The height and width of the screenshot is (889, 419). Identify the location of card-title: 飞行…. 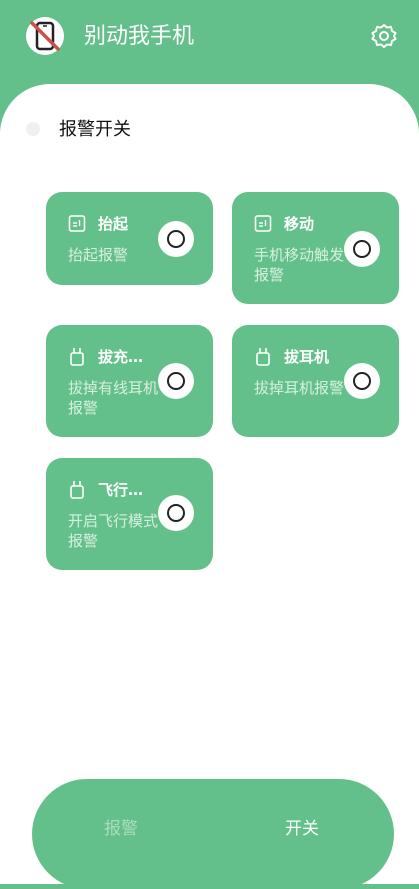
(121, 490).